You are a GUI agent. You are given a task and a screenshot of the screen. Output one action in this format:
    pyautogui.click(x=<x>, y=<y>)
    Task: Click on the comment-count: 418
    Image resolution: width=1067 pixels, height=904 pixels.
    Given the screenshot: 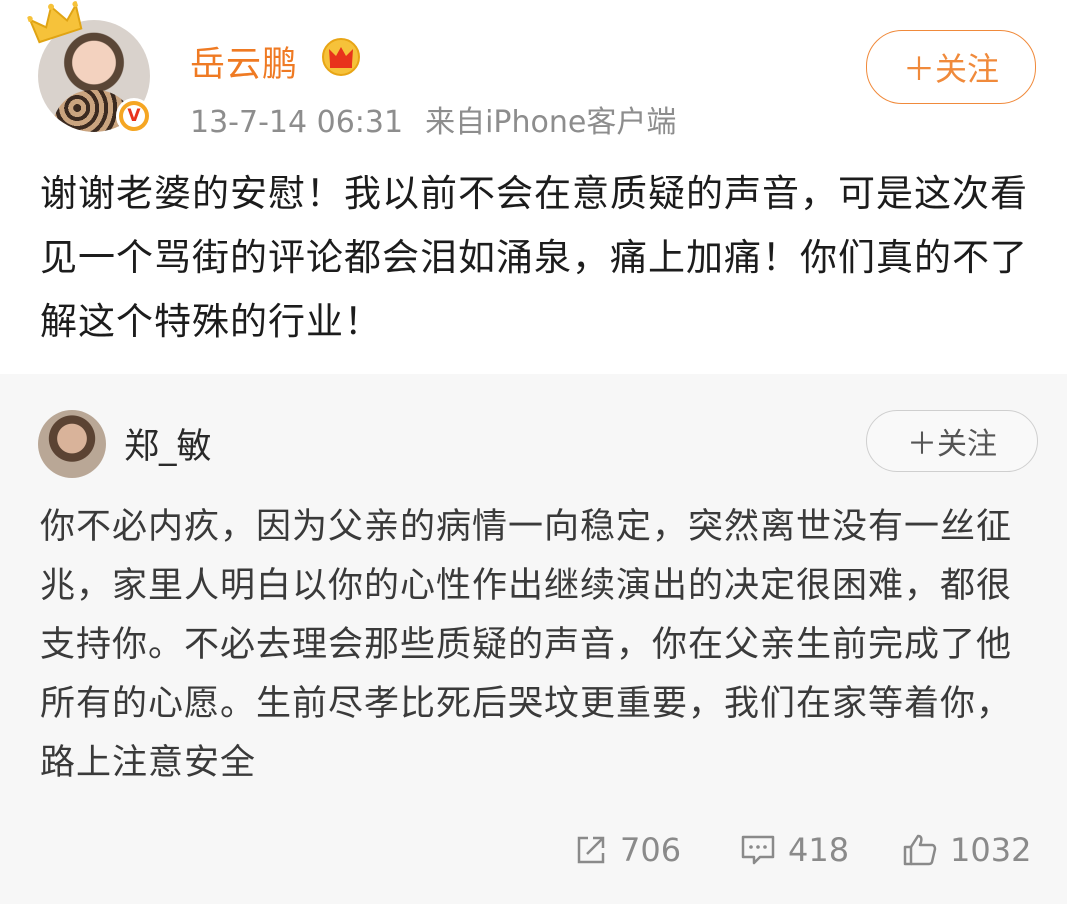 What is the action you would take?
    pyautogui.click(x=819, y=850)
    